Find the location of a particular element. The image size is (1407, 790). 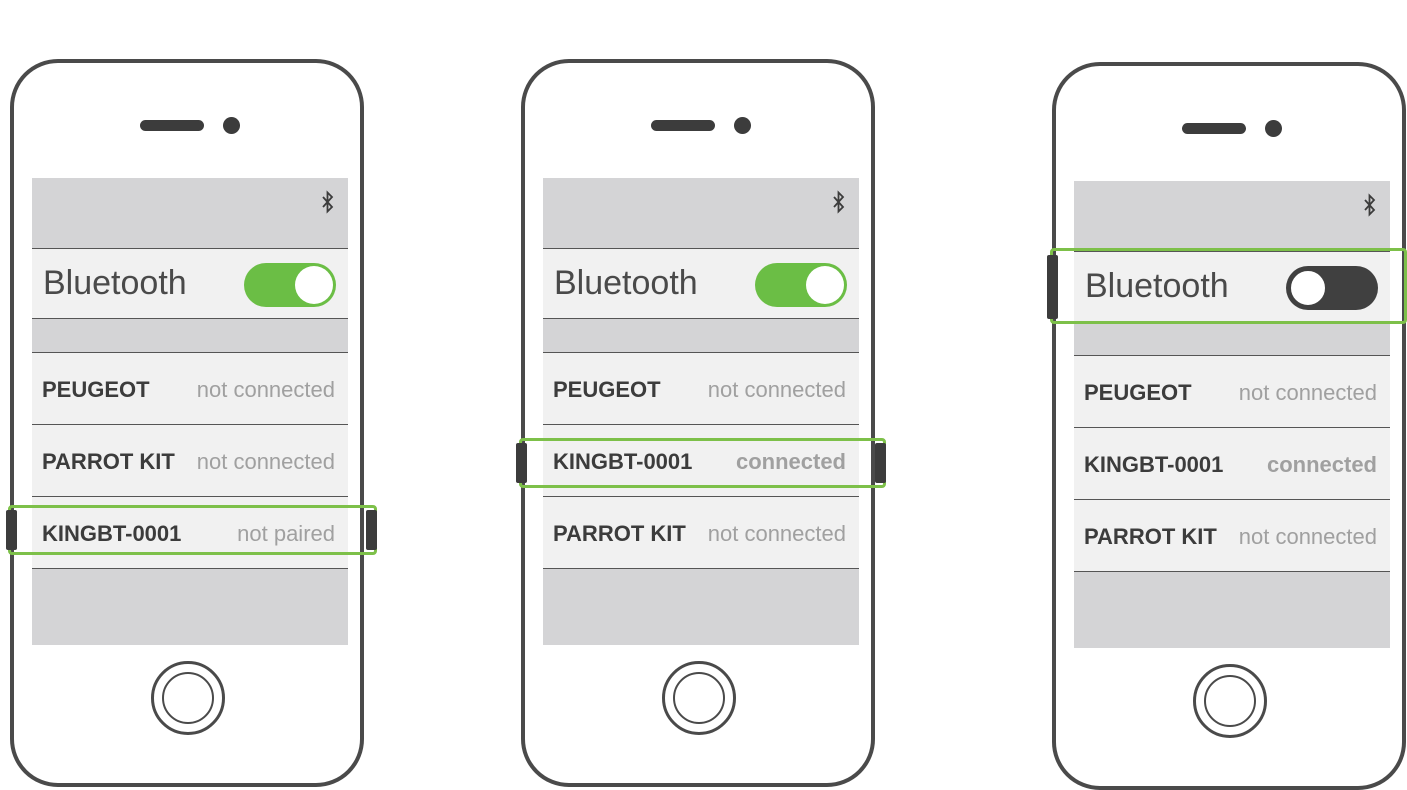

device-name: KINGBT-0001 is located at coordinates (1154, 464).